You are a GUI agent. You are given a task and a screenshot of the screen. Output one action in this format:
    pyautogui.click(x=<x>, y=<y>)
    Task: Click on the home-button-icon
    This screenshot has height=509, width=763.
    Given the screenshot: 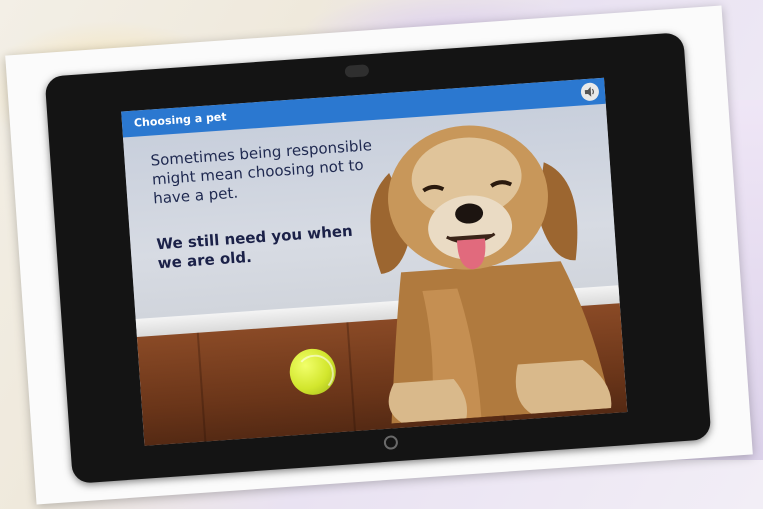 What is the action you would take?
    pyautogui.click(x=391, y=443)
    